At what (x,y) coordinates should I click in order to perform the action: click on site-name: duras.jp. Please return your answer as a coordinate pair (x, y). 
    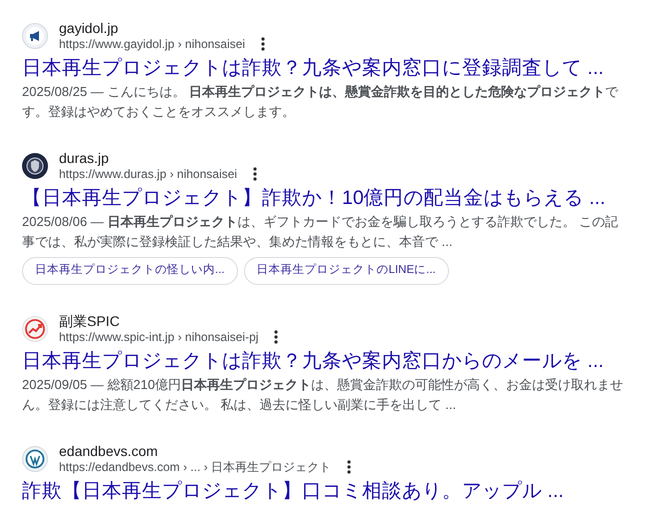
    Looking at the image, I should click on (84, 158).